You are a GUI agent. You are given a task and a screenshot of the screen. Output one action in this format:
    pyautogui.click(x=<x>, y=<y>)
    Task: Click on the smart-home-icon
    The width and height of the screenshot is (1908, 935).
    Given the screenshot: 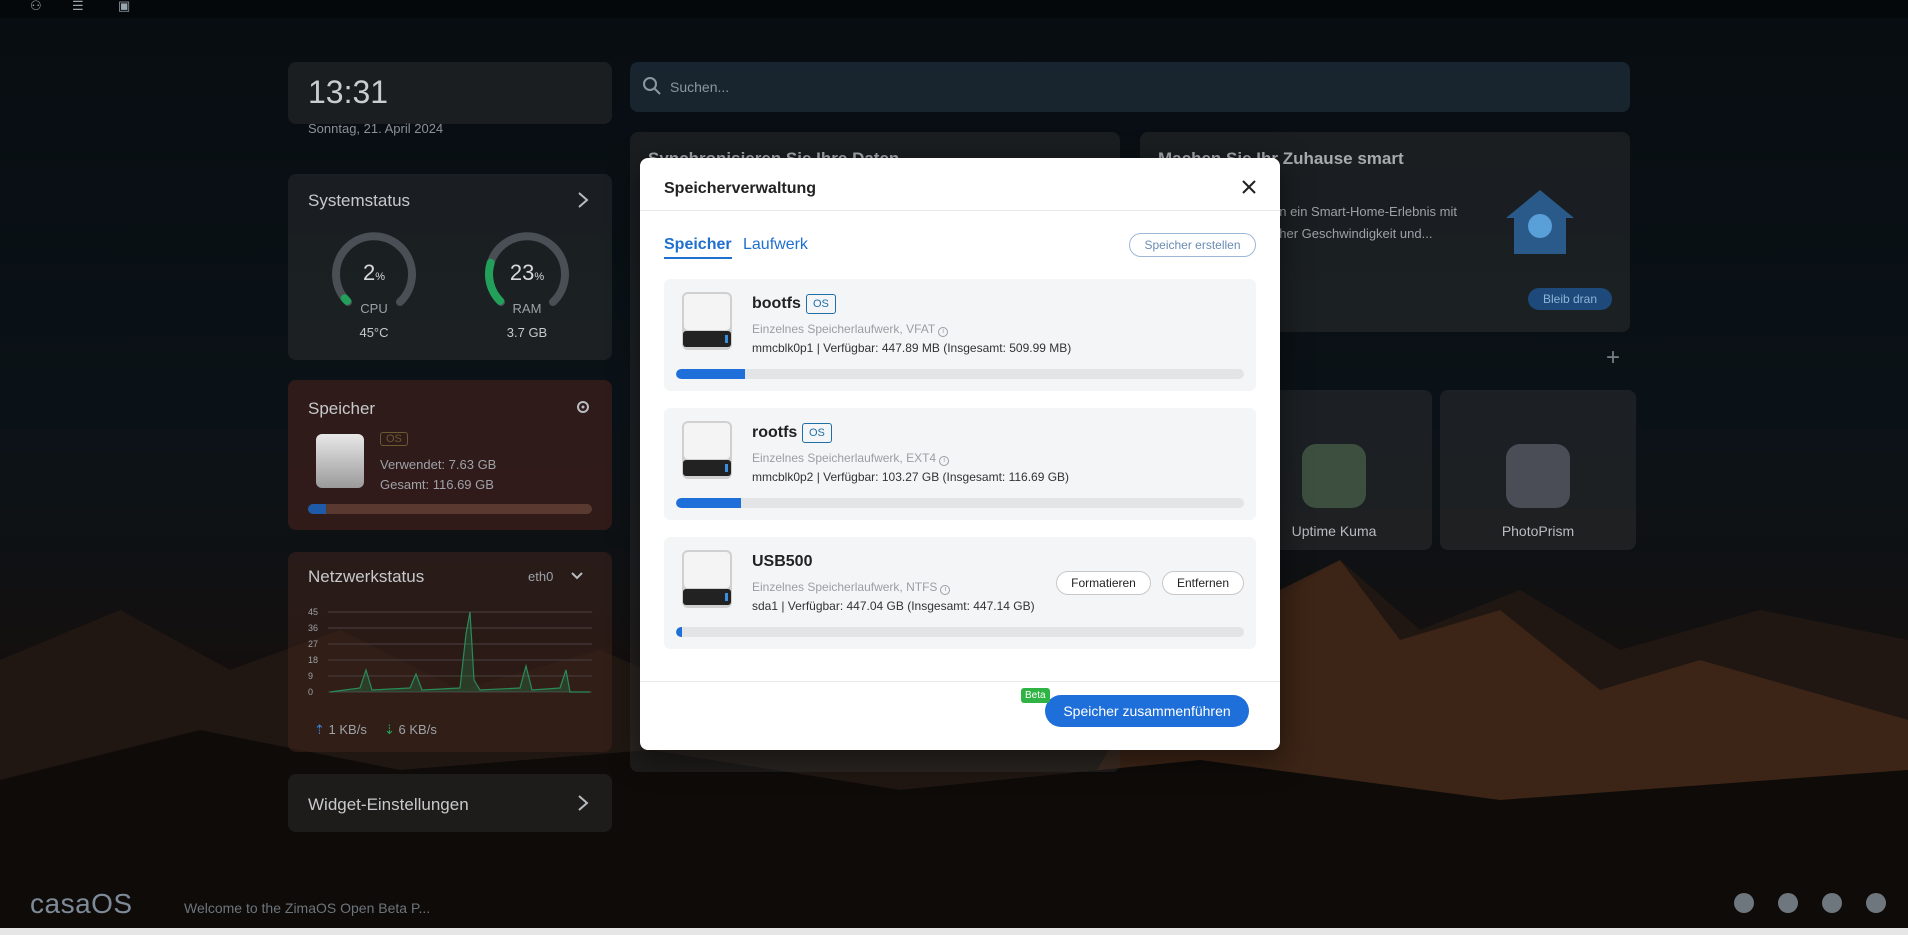 What is the action you would take?
    pyautogui.click(x=1540, y=222)
    